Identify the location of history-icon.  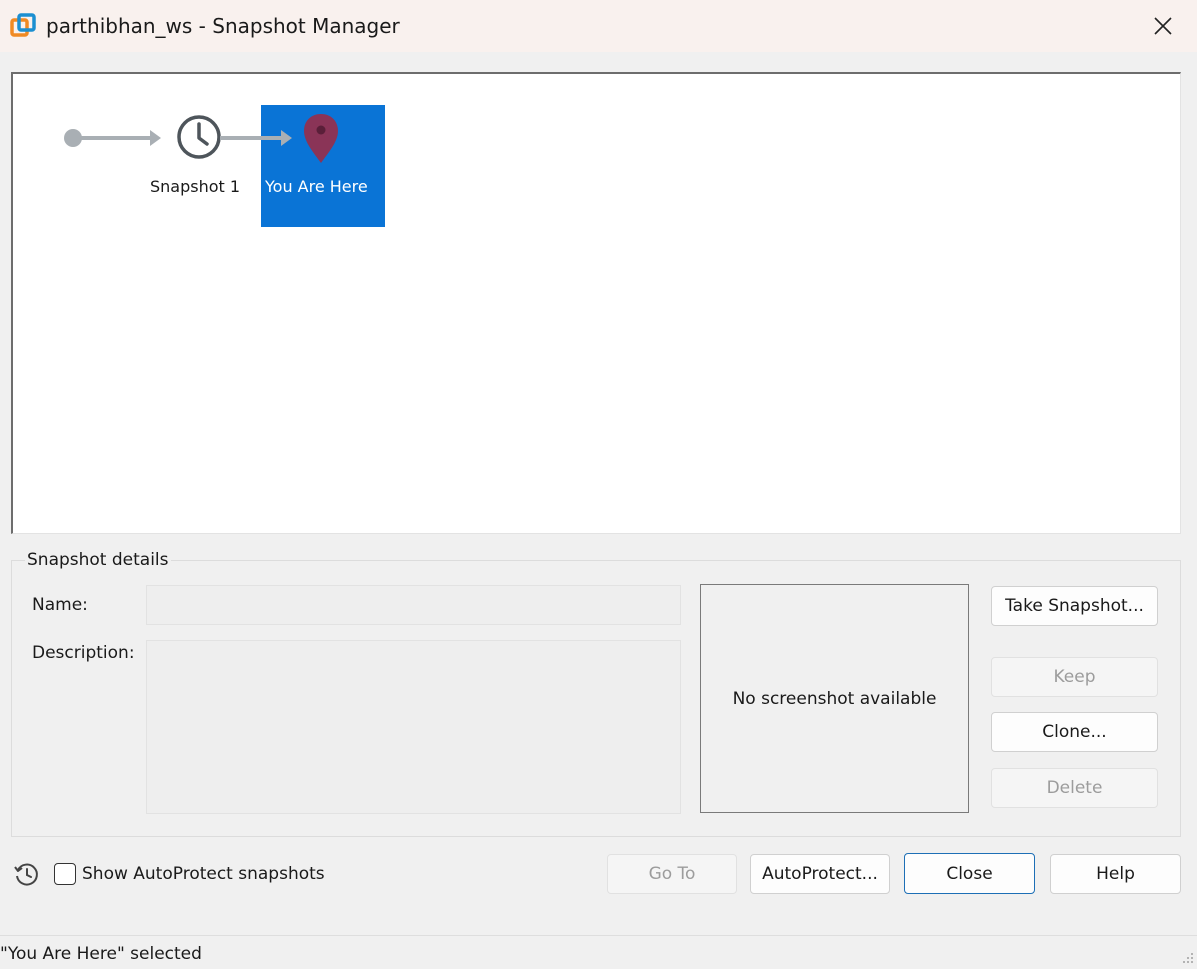
(26, 874).